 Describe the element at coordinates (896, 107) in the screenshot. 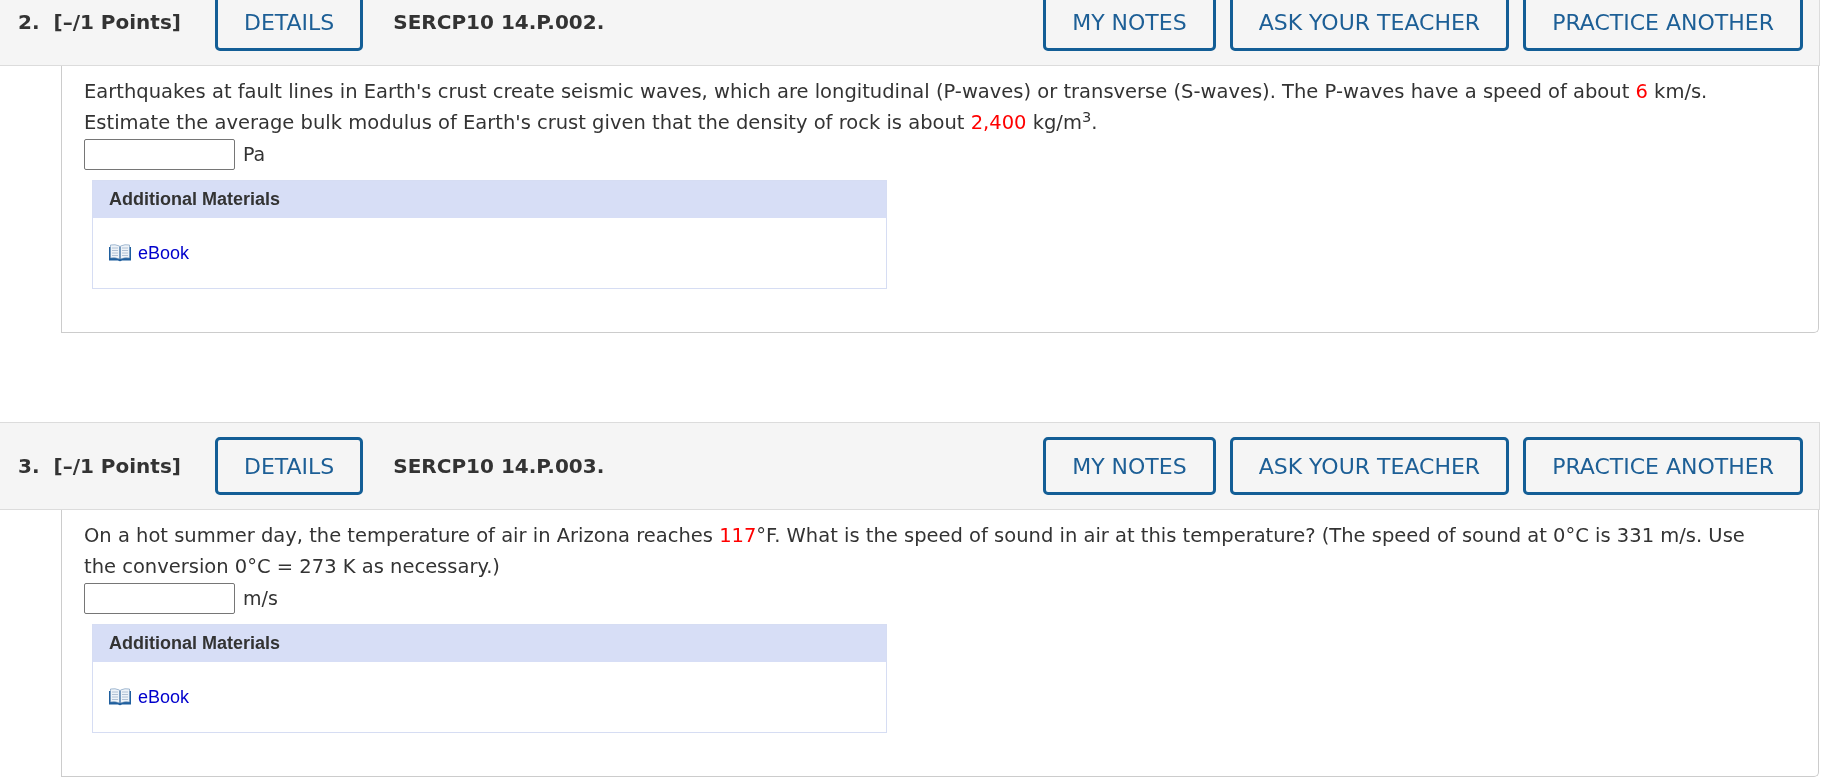

I see `question-text: Earthquakes at fault lines in Earth's crust create seismic waves, which are longitudinal (P-waves) or transverse (S-waves). The P-waves have a speed of about 6 km/s. Estimate the average bulk modulus of Earth's crust given that the density of rock is about 2,400 kg/m$^{3}$.` at that location.